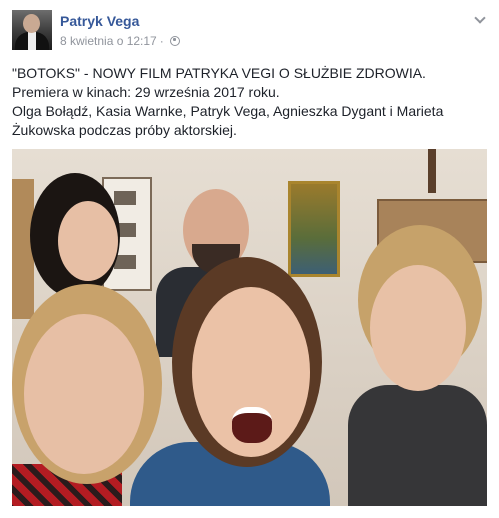 The width and height of the screenshot is (499, 518). What do you see at coordinates (32, 30) in the screenshot?
I see `avatar` at bounding box center [32, 30].